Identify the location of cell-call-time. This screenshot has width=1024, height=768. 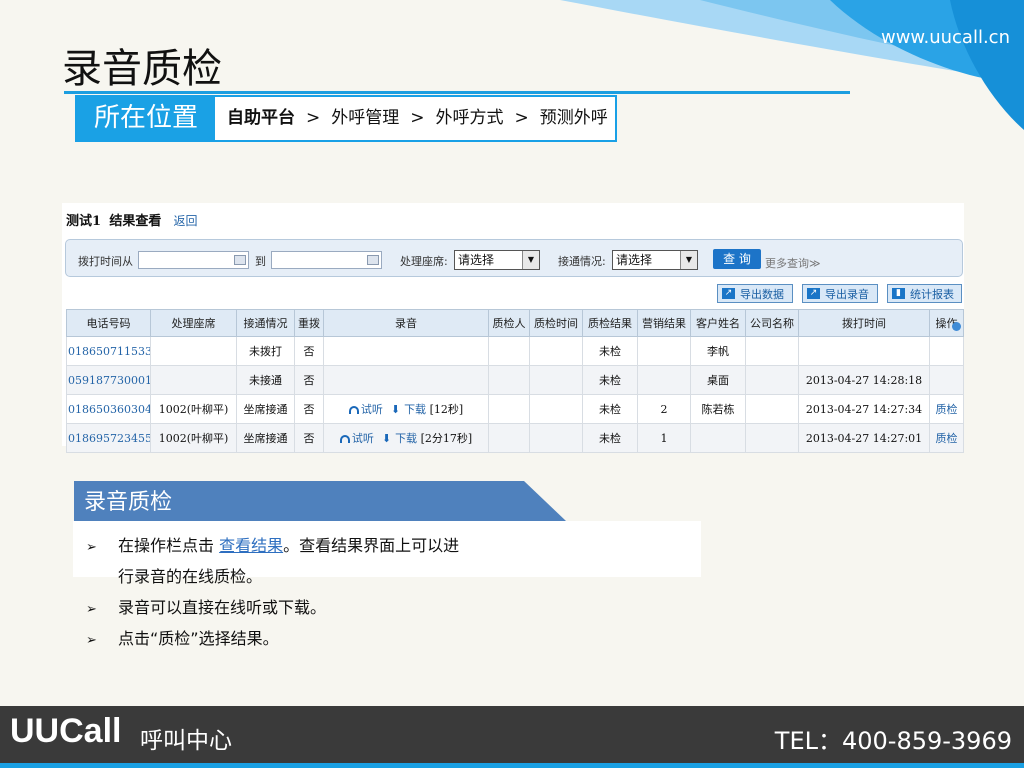
(864, 351).